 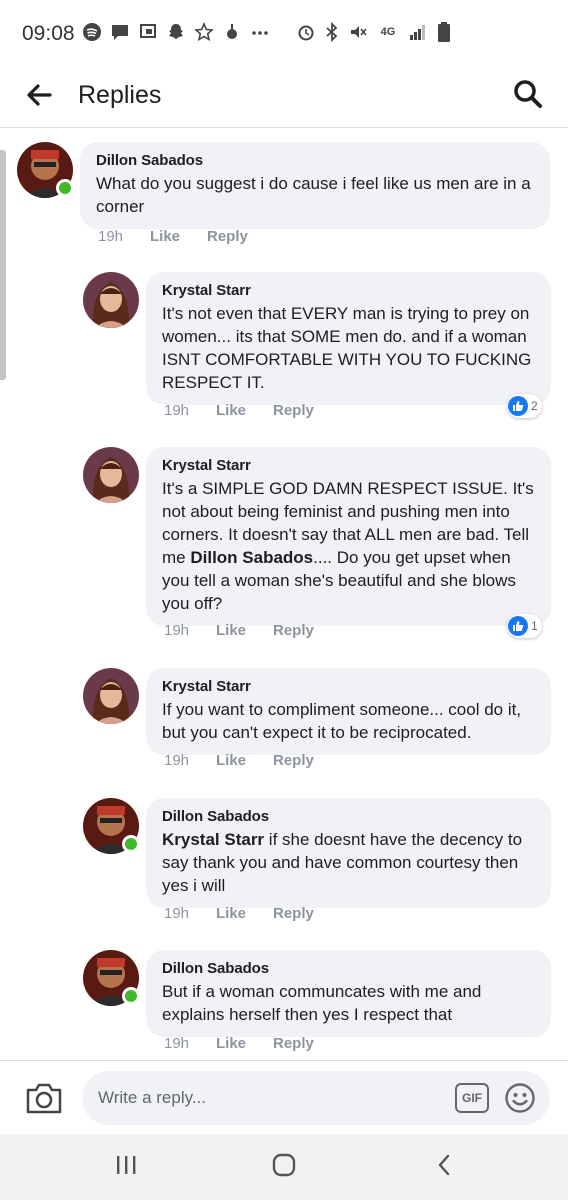 I want to click on nav-back-button, so click(x=444, y=1167).